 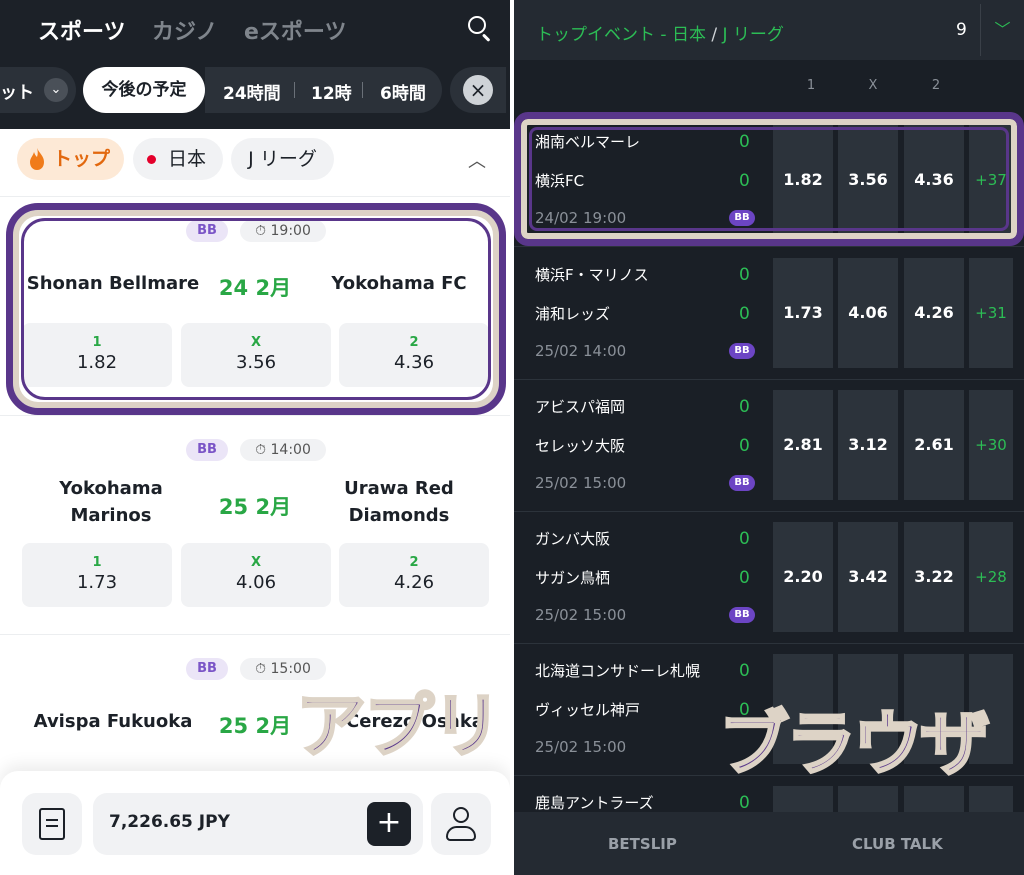 I want to click on away-team: 浦和レッズ, so click(x=573, y=314).